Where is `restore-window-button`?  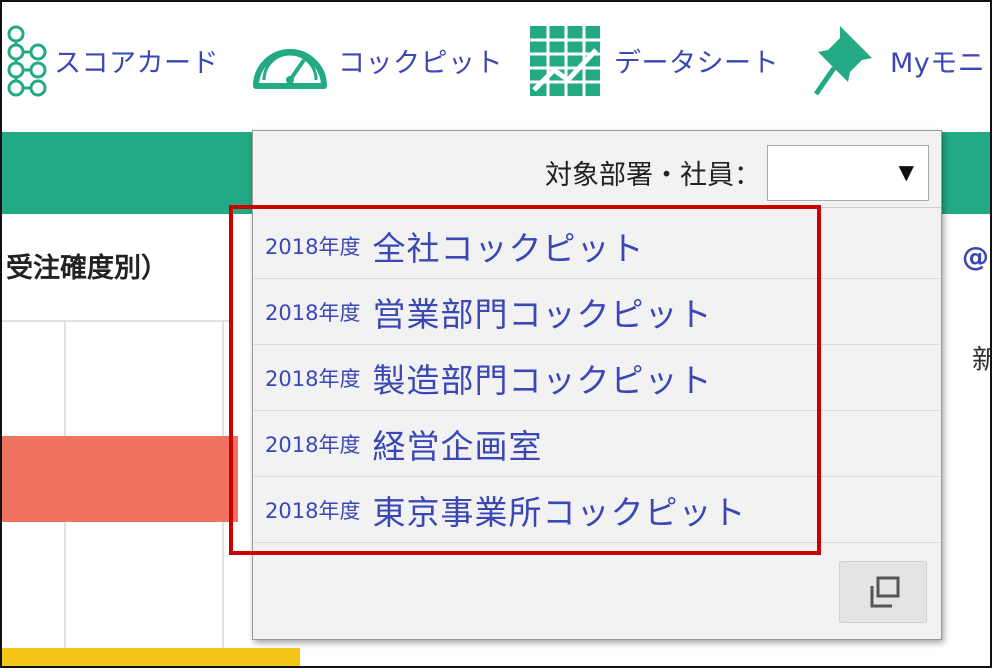
restore-window-button is located at coordinates (883, 592).